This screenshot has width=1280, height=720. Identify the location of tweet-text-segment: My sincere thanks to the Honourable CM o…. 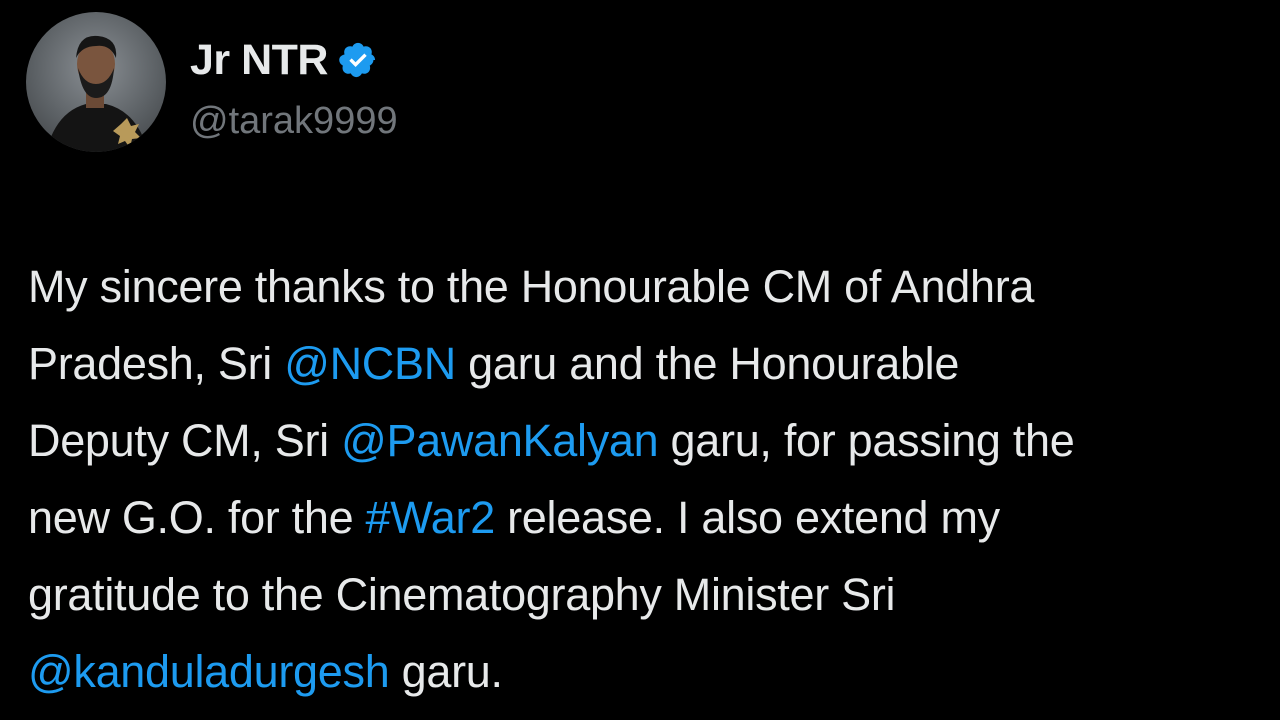
(531, 286).